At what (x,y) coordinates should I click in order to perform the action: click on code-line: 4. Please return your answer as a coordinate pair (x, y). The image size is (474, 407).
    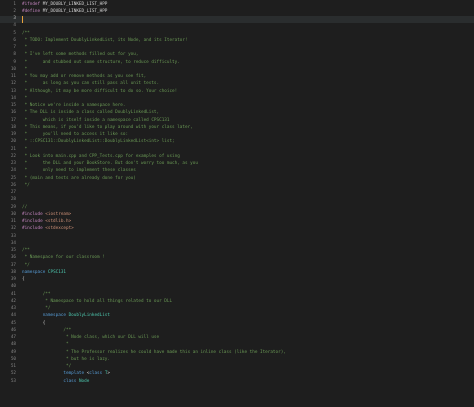
    Looking at the image, I should click on (237, 26).